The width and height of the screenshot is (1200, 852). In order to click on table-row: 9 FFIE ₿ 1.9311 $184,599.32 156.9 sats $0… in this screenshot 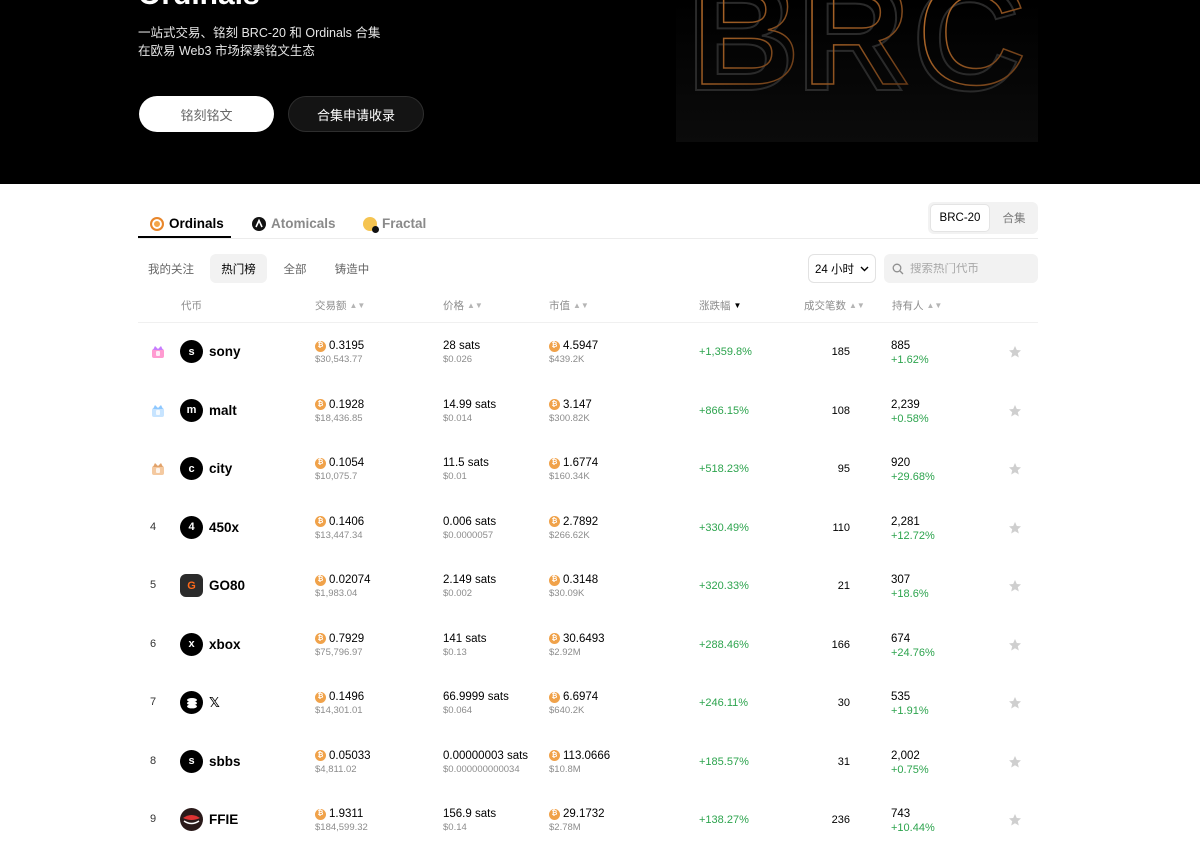, I will do `click(588, 820)`.